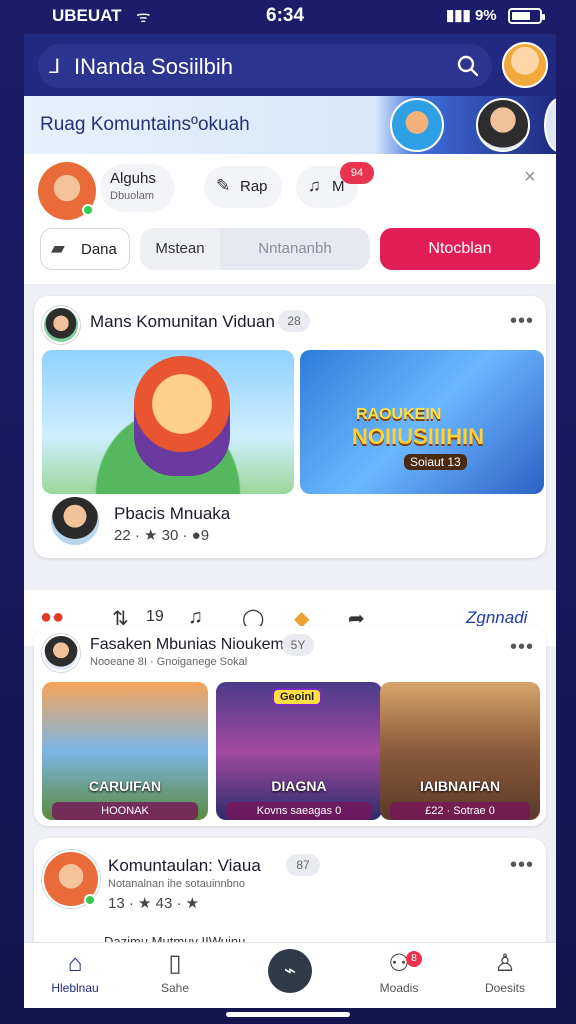 This screenshot has height=1024, width=576. I want to click on thumb-tag: Geoinl, so click(297, 697).